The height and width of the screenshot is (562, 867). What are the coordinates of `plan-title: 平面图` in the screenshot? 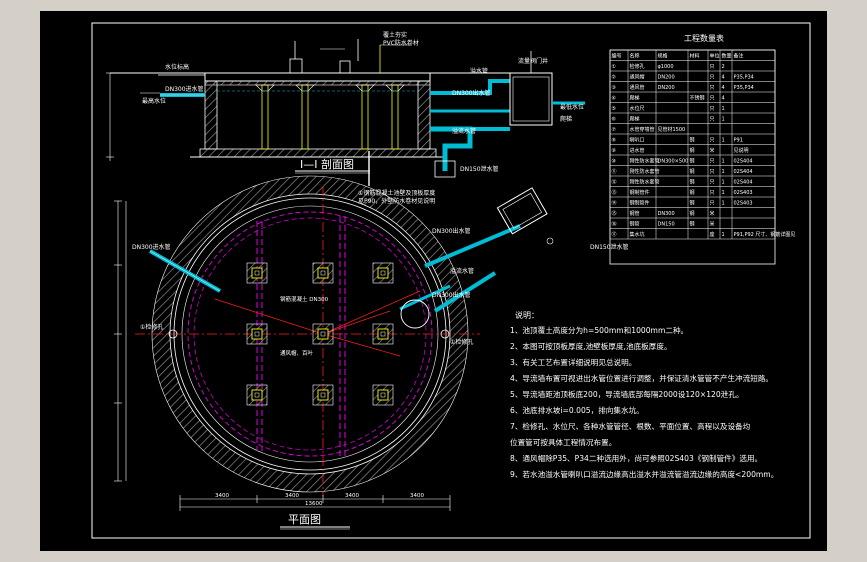 It's located at (304, 519).